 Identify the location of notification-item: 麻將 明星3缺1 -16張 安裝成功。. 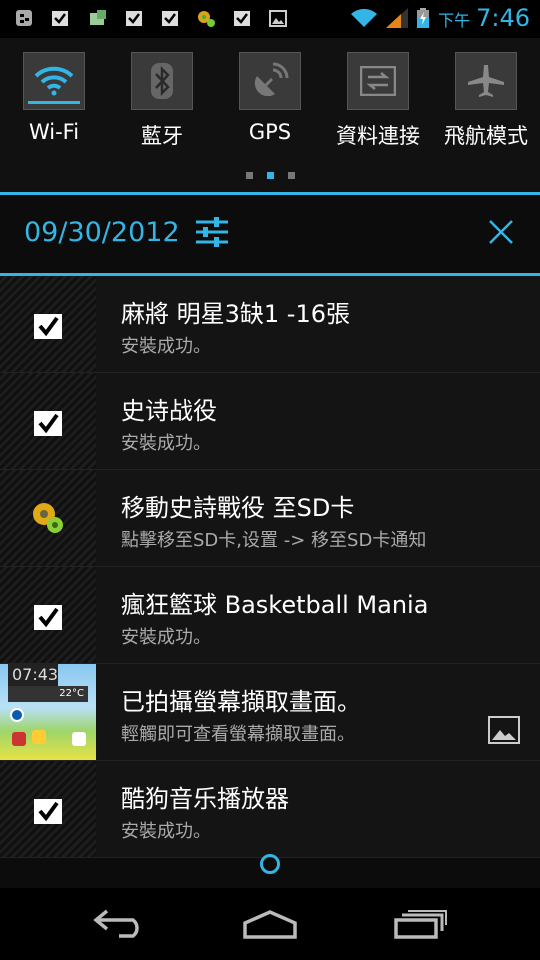
(270, 324).